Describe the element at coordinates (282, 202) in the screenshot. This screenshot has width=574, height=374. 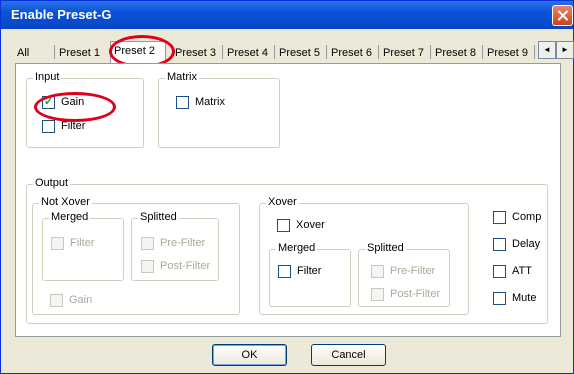
I see `xover-group-label: Xover` at that location.